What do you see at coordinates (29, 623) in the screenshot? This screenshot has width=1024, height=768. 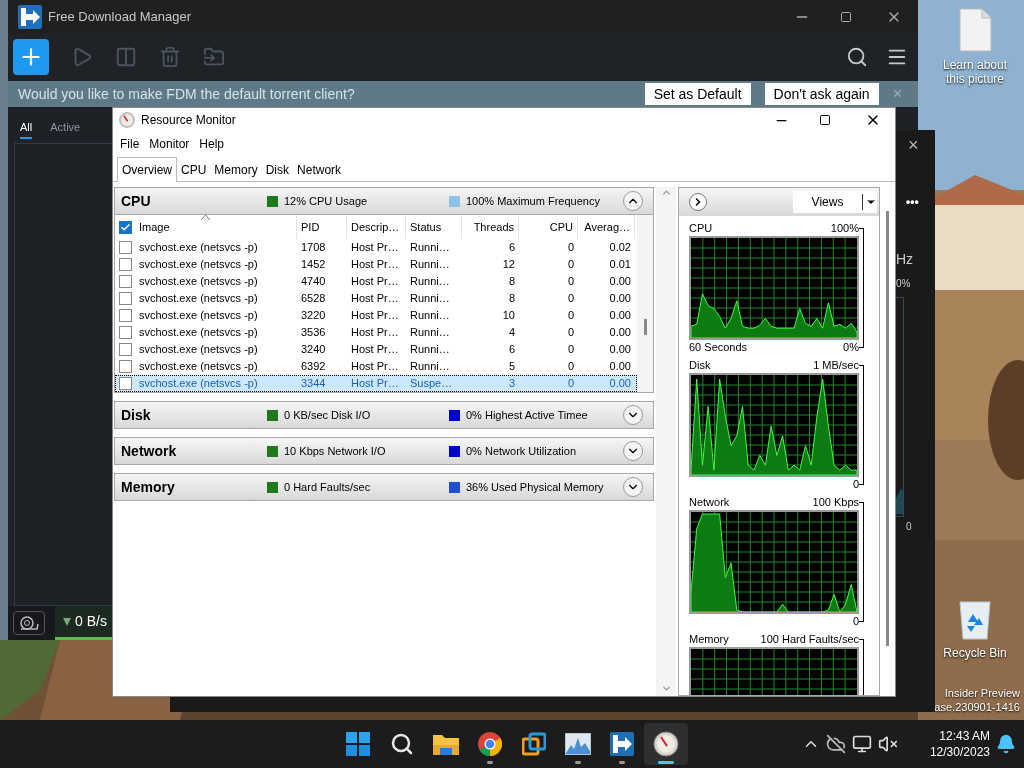 I see `snail-button` at bounding box center [29, 623].